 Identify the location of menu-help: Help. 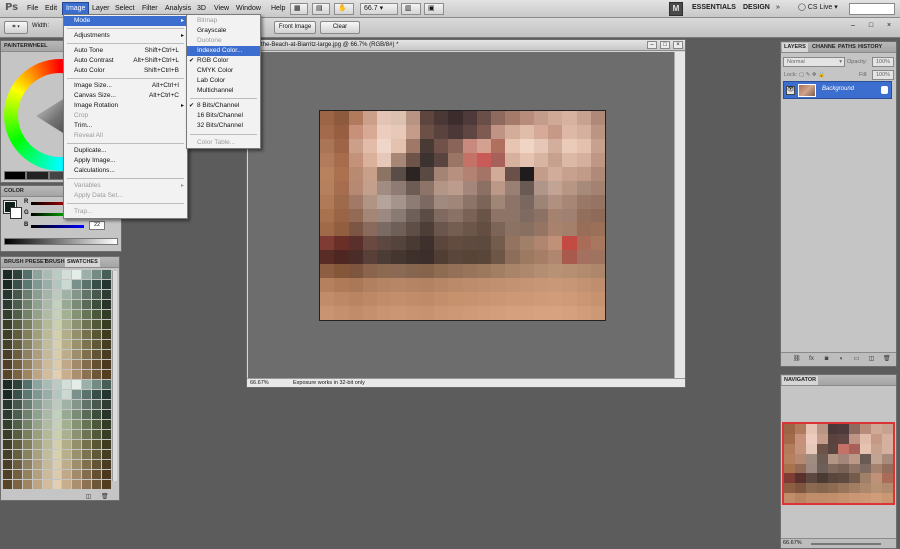
(278, 9).